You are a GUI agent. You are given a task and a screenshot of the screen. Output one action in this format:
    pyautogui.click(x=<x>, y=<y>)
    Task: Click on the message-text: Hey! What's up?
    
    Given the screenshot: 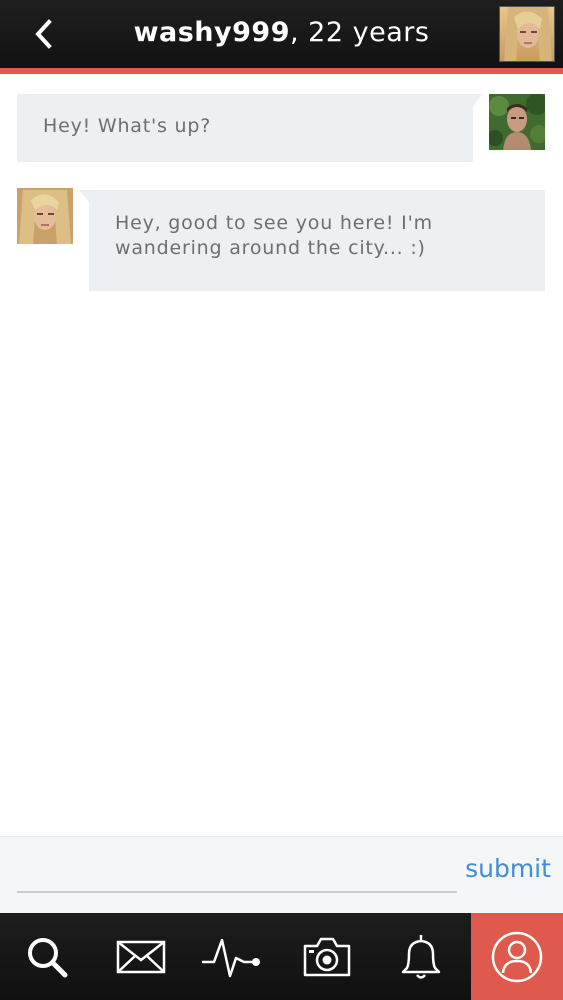 What is the action you would take?
    pyautogui.click(x=127, y=126)
    